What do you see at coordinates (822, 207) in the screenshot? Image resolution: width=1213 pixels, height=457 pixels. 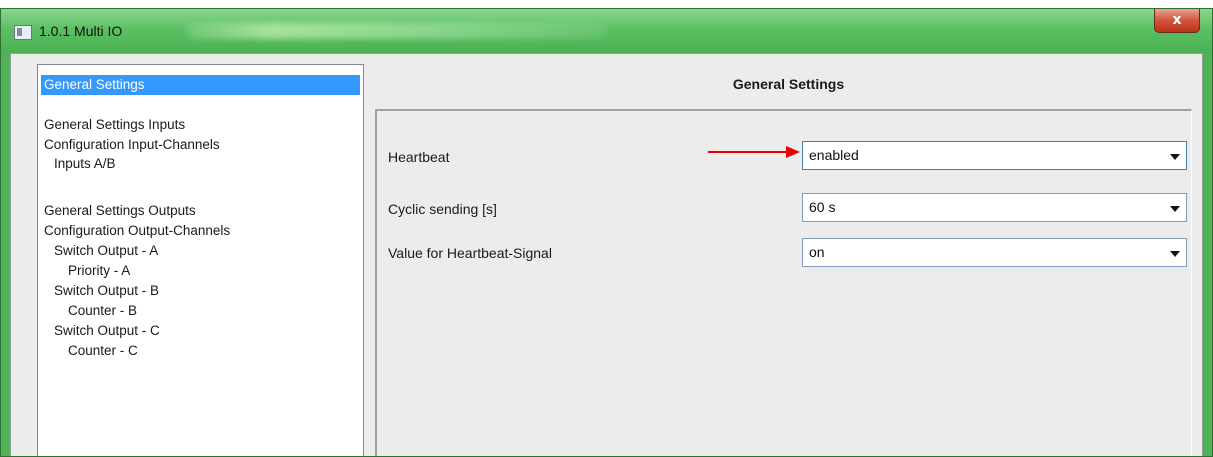 I see `cyclic-sending-value: 60 s` at bounding box center [822, 207].